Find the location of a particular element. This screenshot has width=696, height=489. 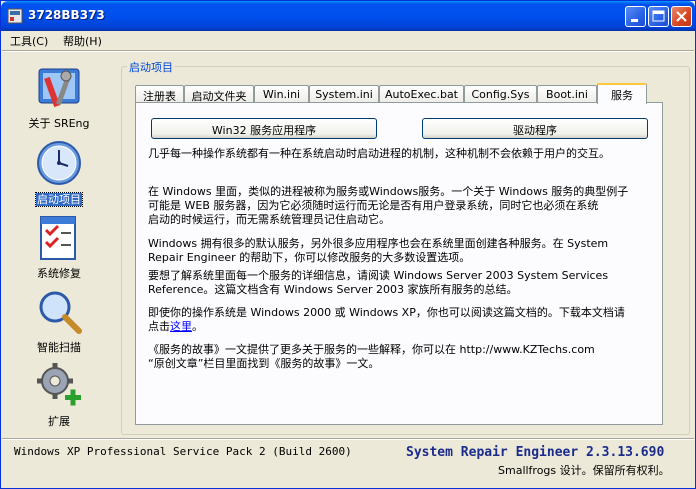

title-bar: 3728BB373 is located at coordinates (348, 16).